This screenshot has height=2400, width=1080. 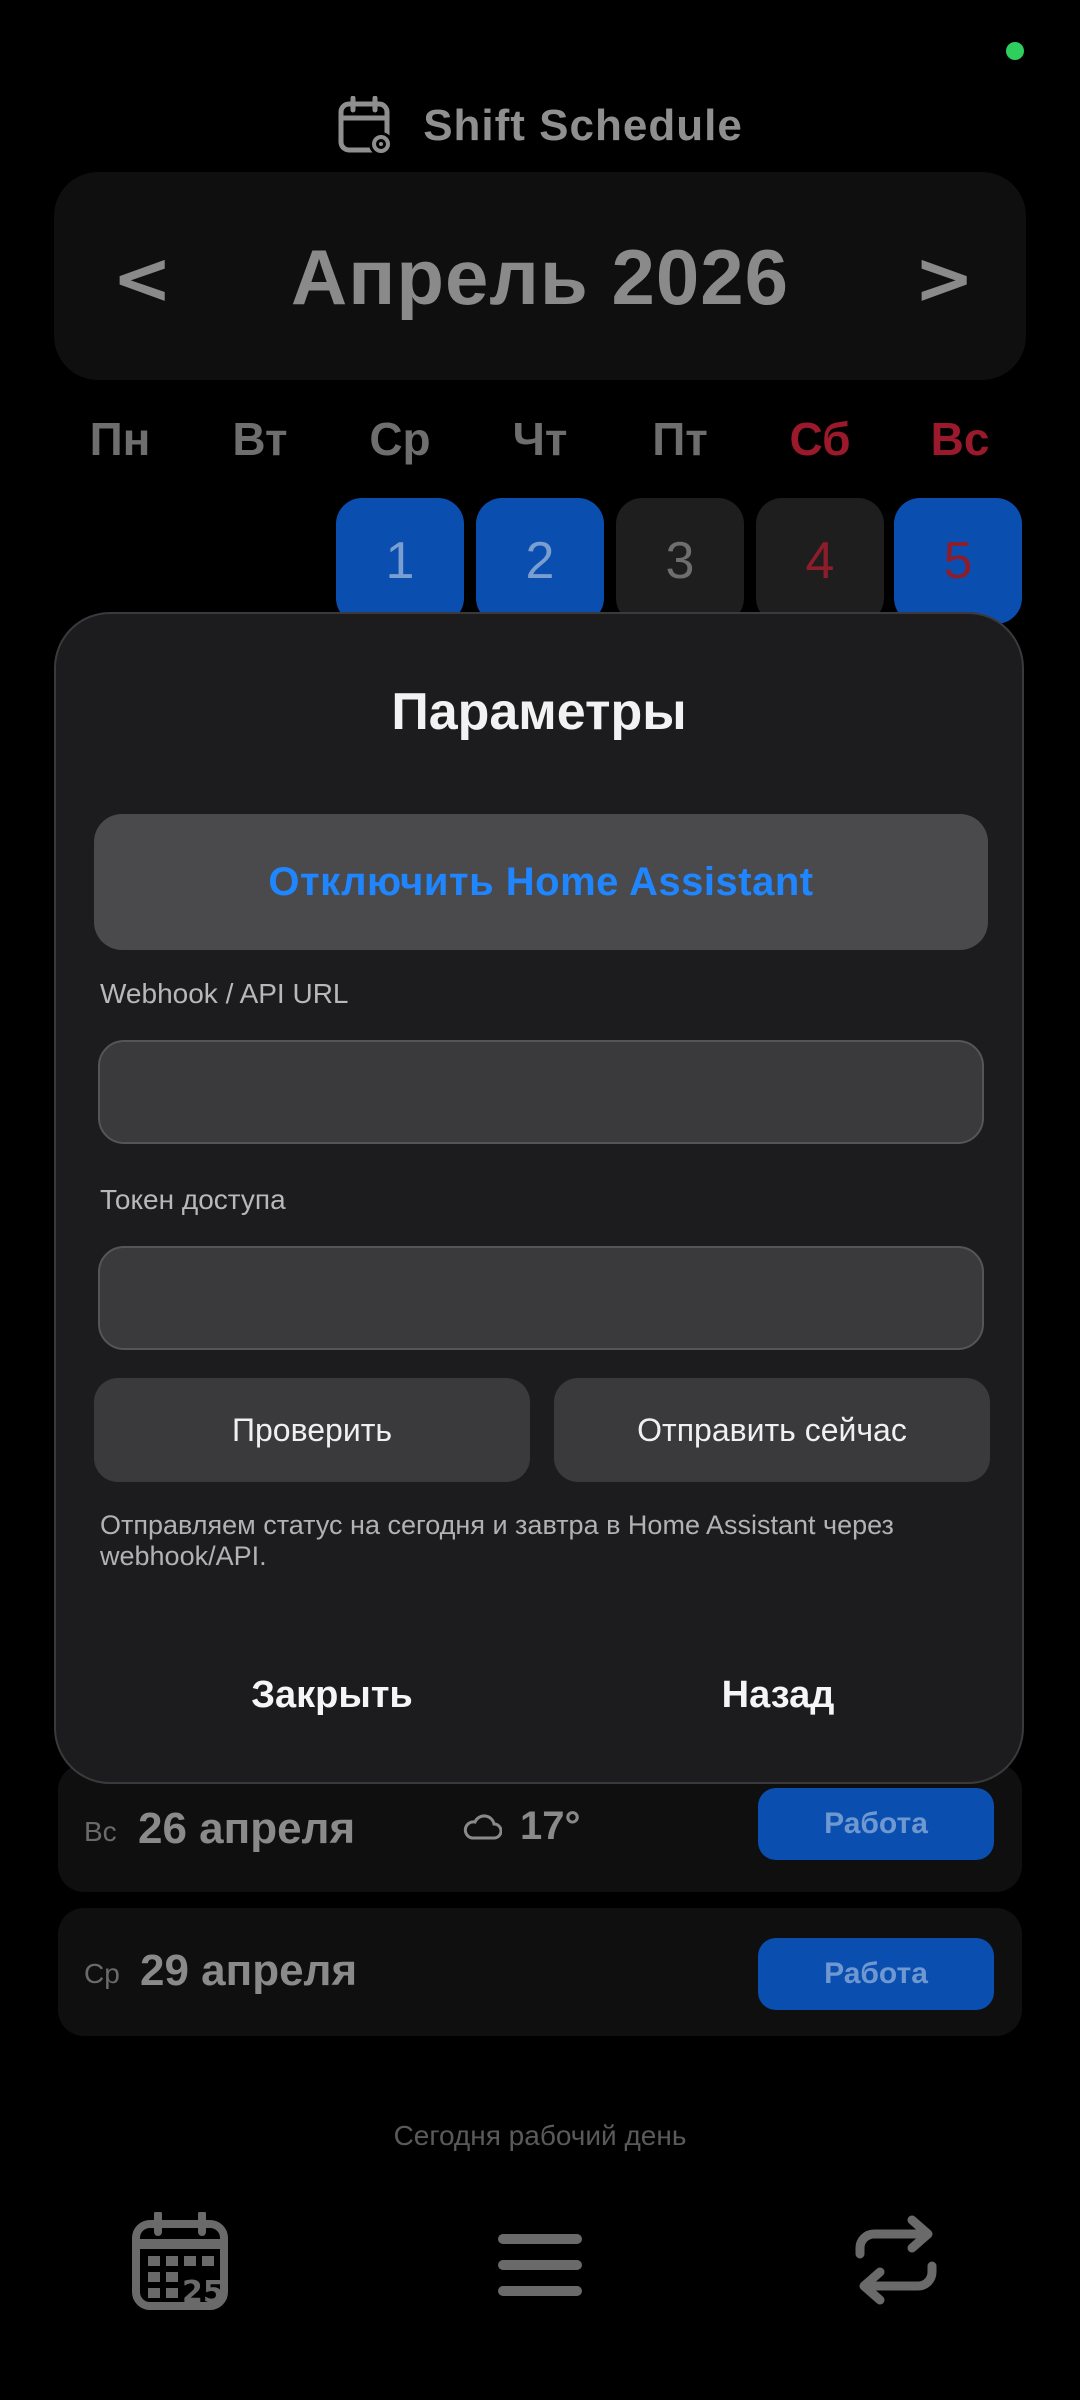 I want to click on back-button: Назад, so click(x=778, y=1695).